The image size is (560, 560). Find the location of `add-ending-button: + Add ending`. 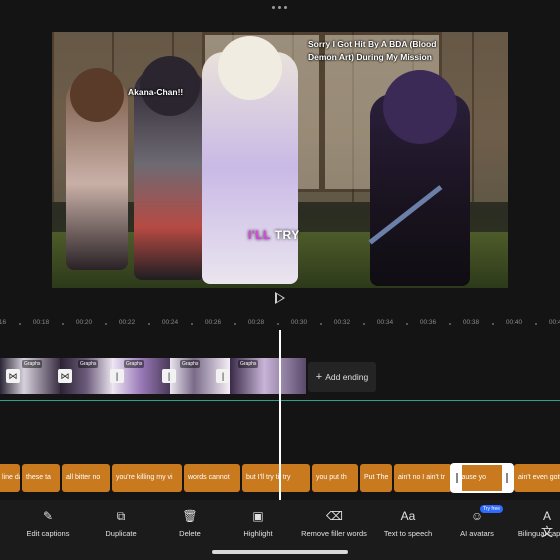

add-ending-button: + Add ending is located at coordinates (342, 377).